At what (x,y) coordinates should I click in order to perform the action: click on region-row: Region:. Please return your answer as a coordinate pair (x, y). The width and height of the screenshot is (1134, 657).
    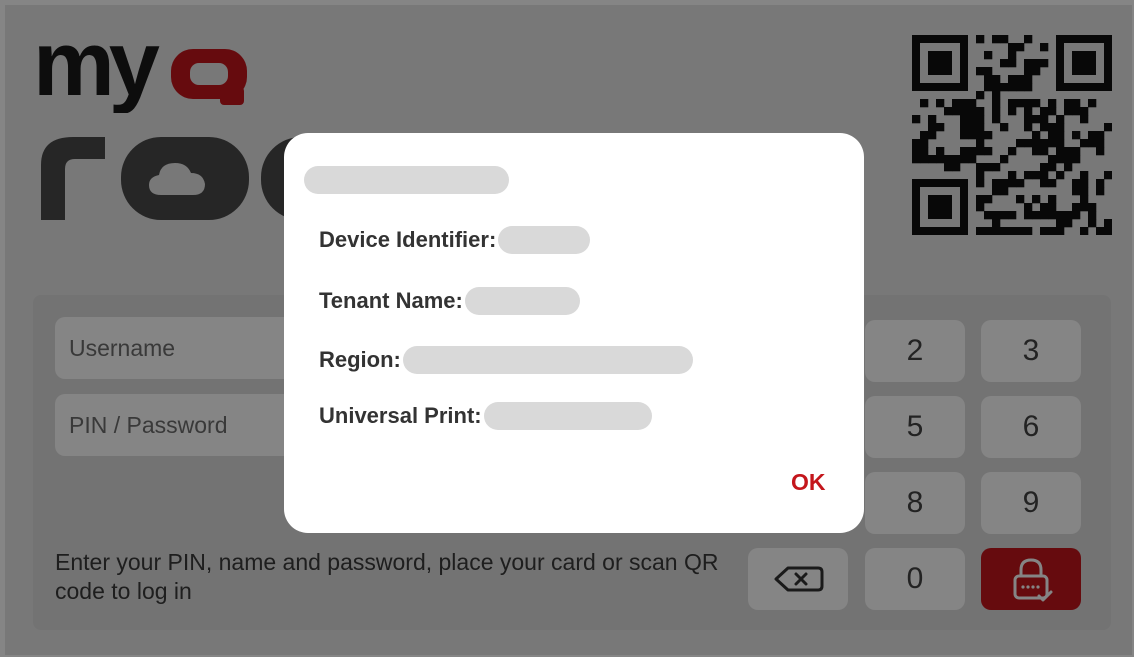
    Looking at the image, I should click on (506, 360).